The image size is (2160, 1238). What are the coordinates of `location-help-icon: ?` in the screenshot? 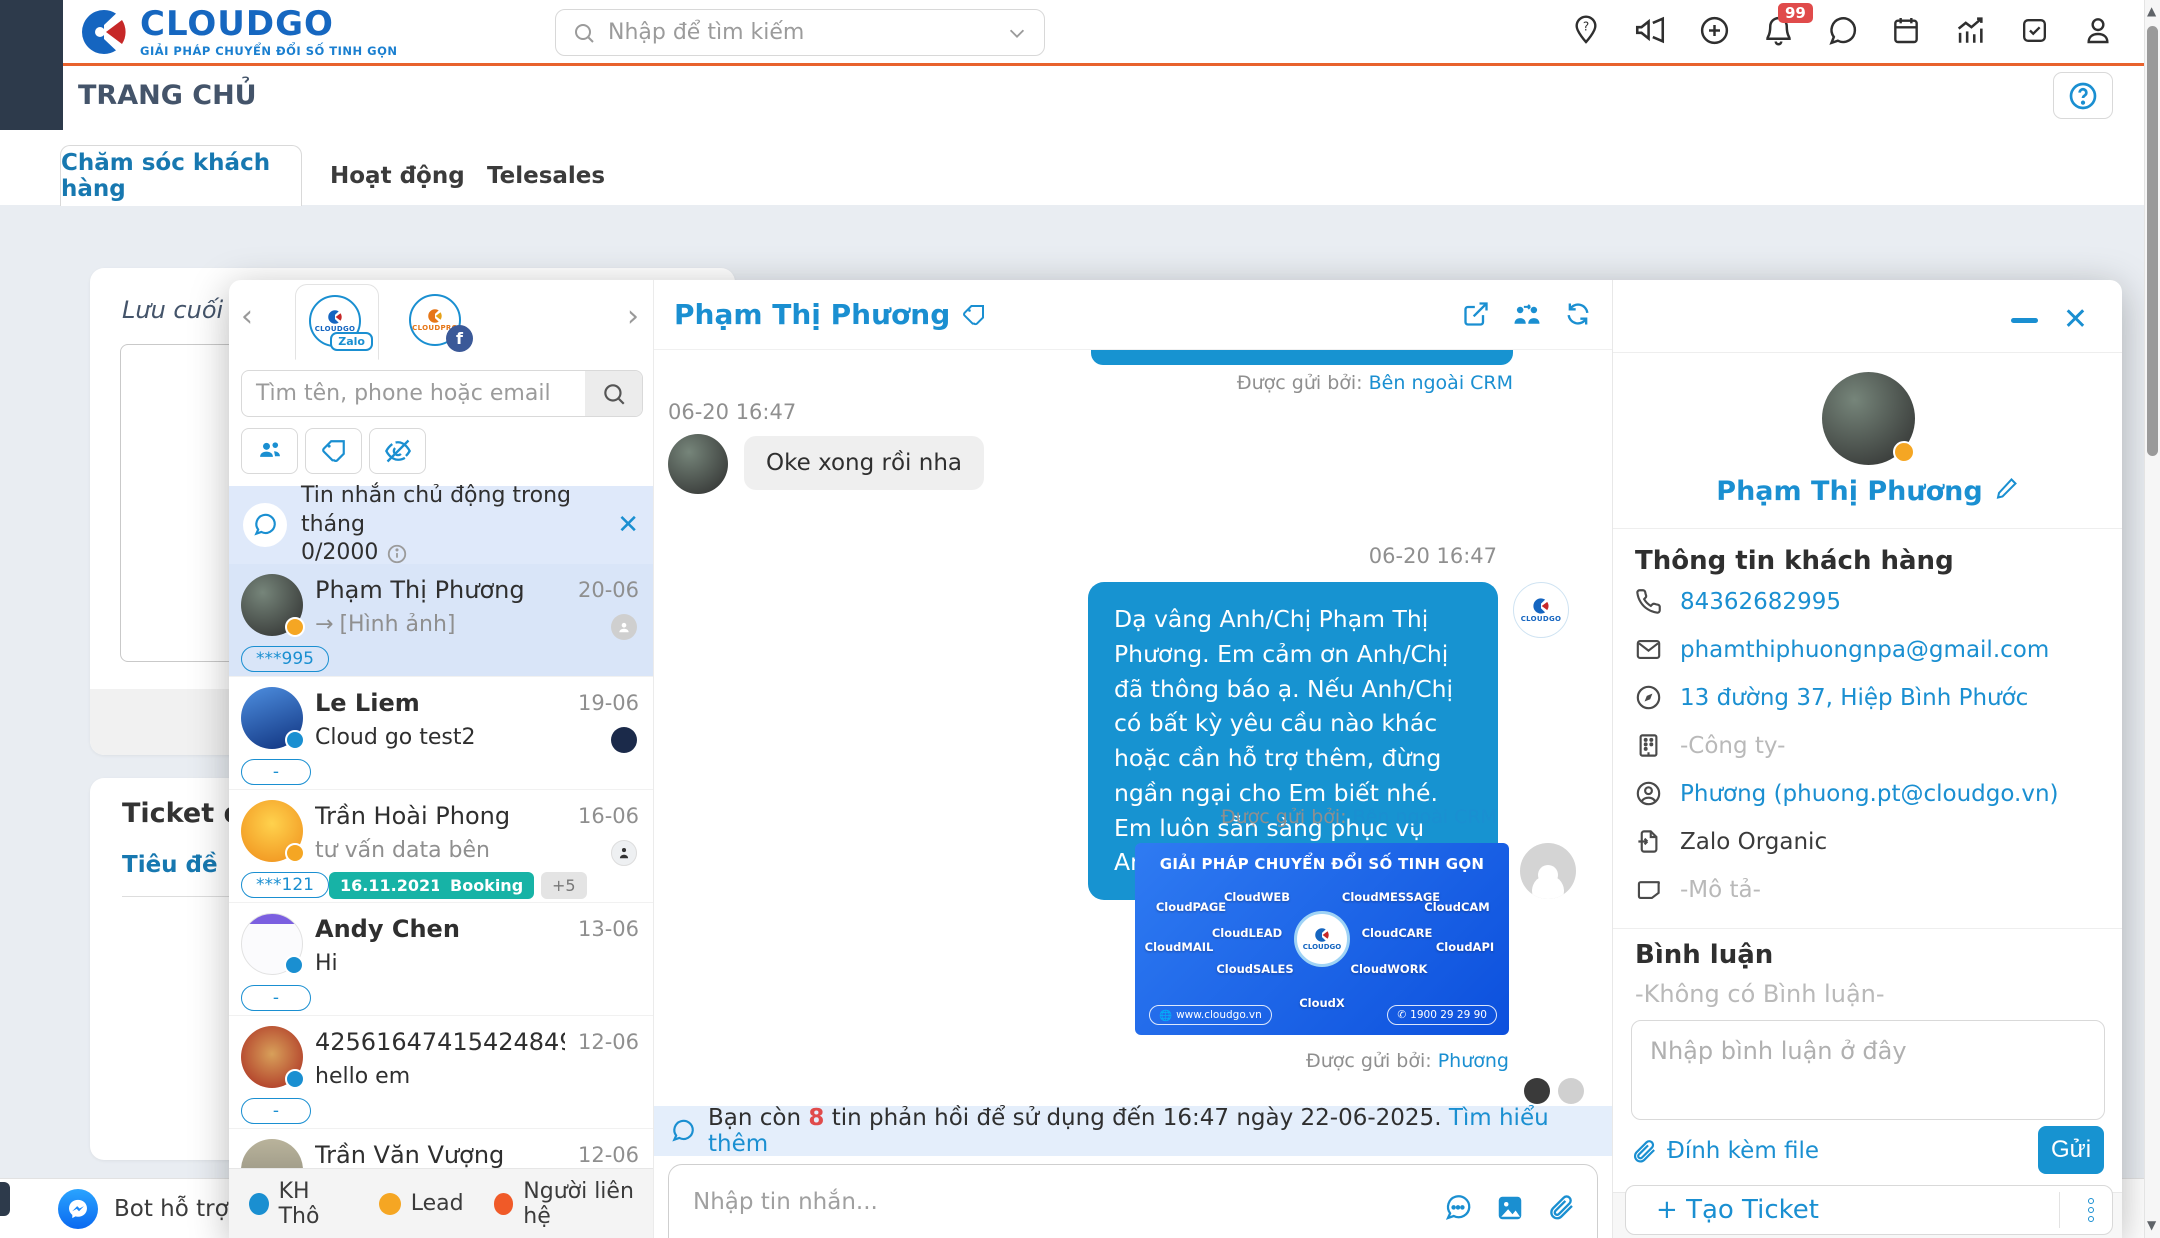 It's located at (1586, 30).